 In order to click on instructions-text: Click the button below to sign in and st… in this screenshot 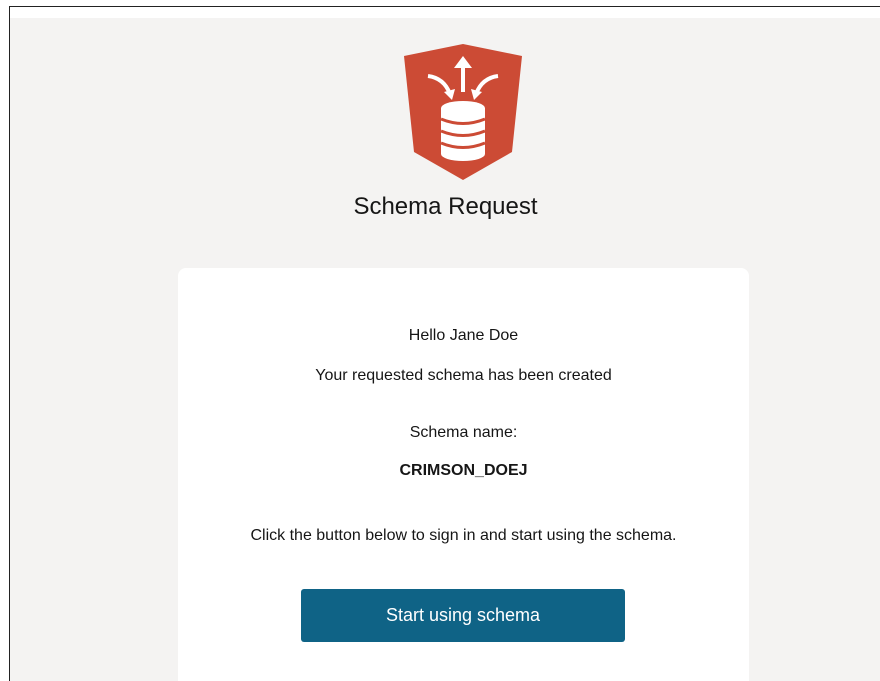, I will do `click(463, 535)`.